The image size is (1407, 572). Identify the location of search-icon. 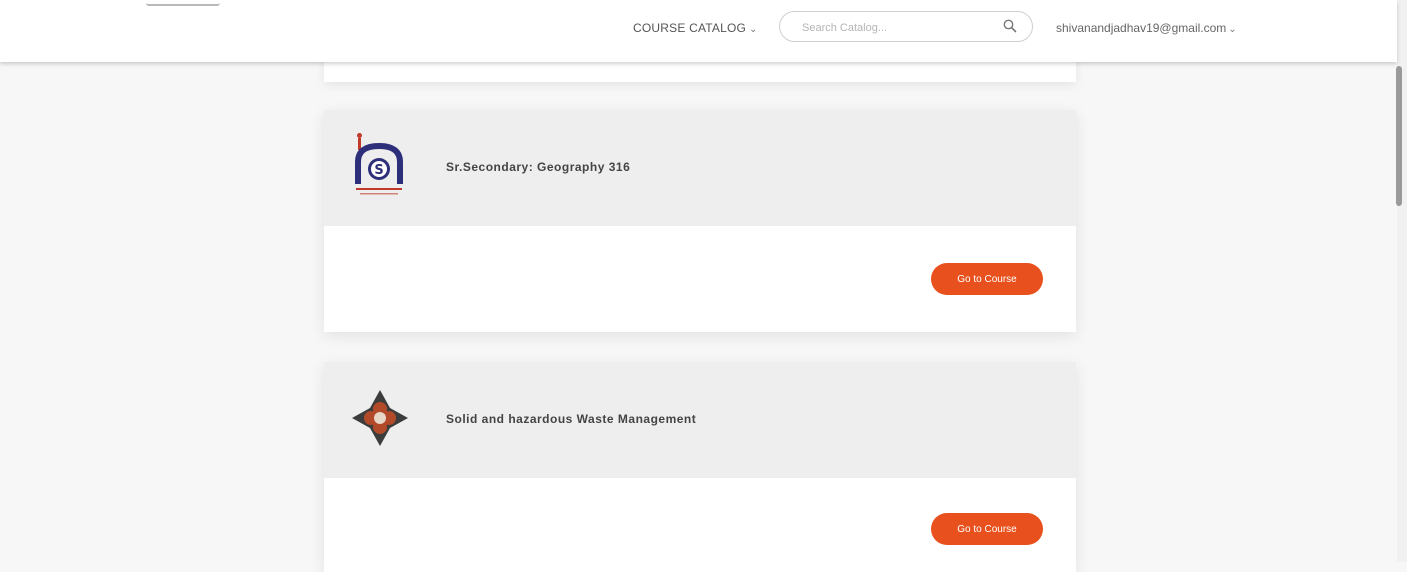
(1010, 26).